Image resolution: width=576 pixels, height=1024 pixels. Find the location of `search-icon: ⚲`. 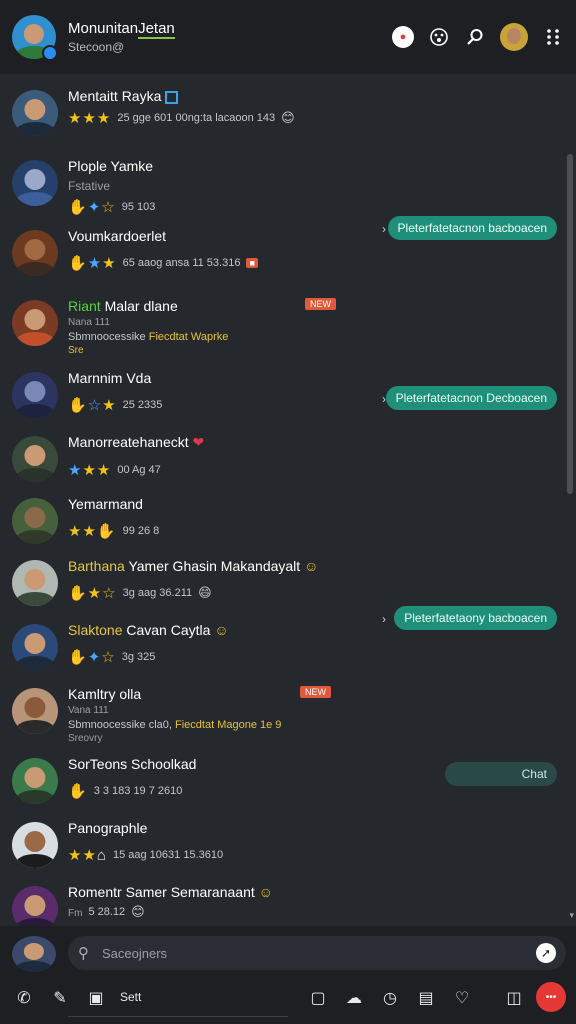

search-icon: ⚲ is located at coordinates (83, 953).